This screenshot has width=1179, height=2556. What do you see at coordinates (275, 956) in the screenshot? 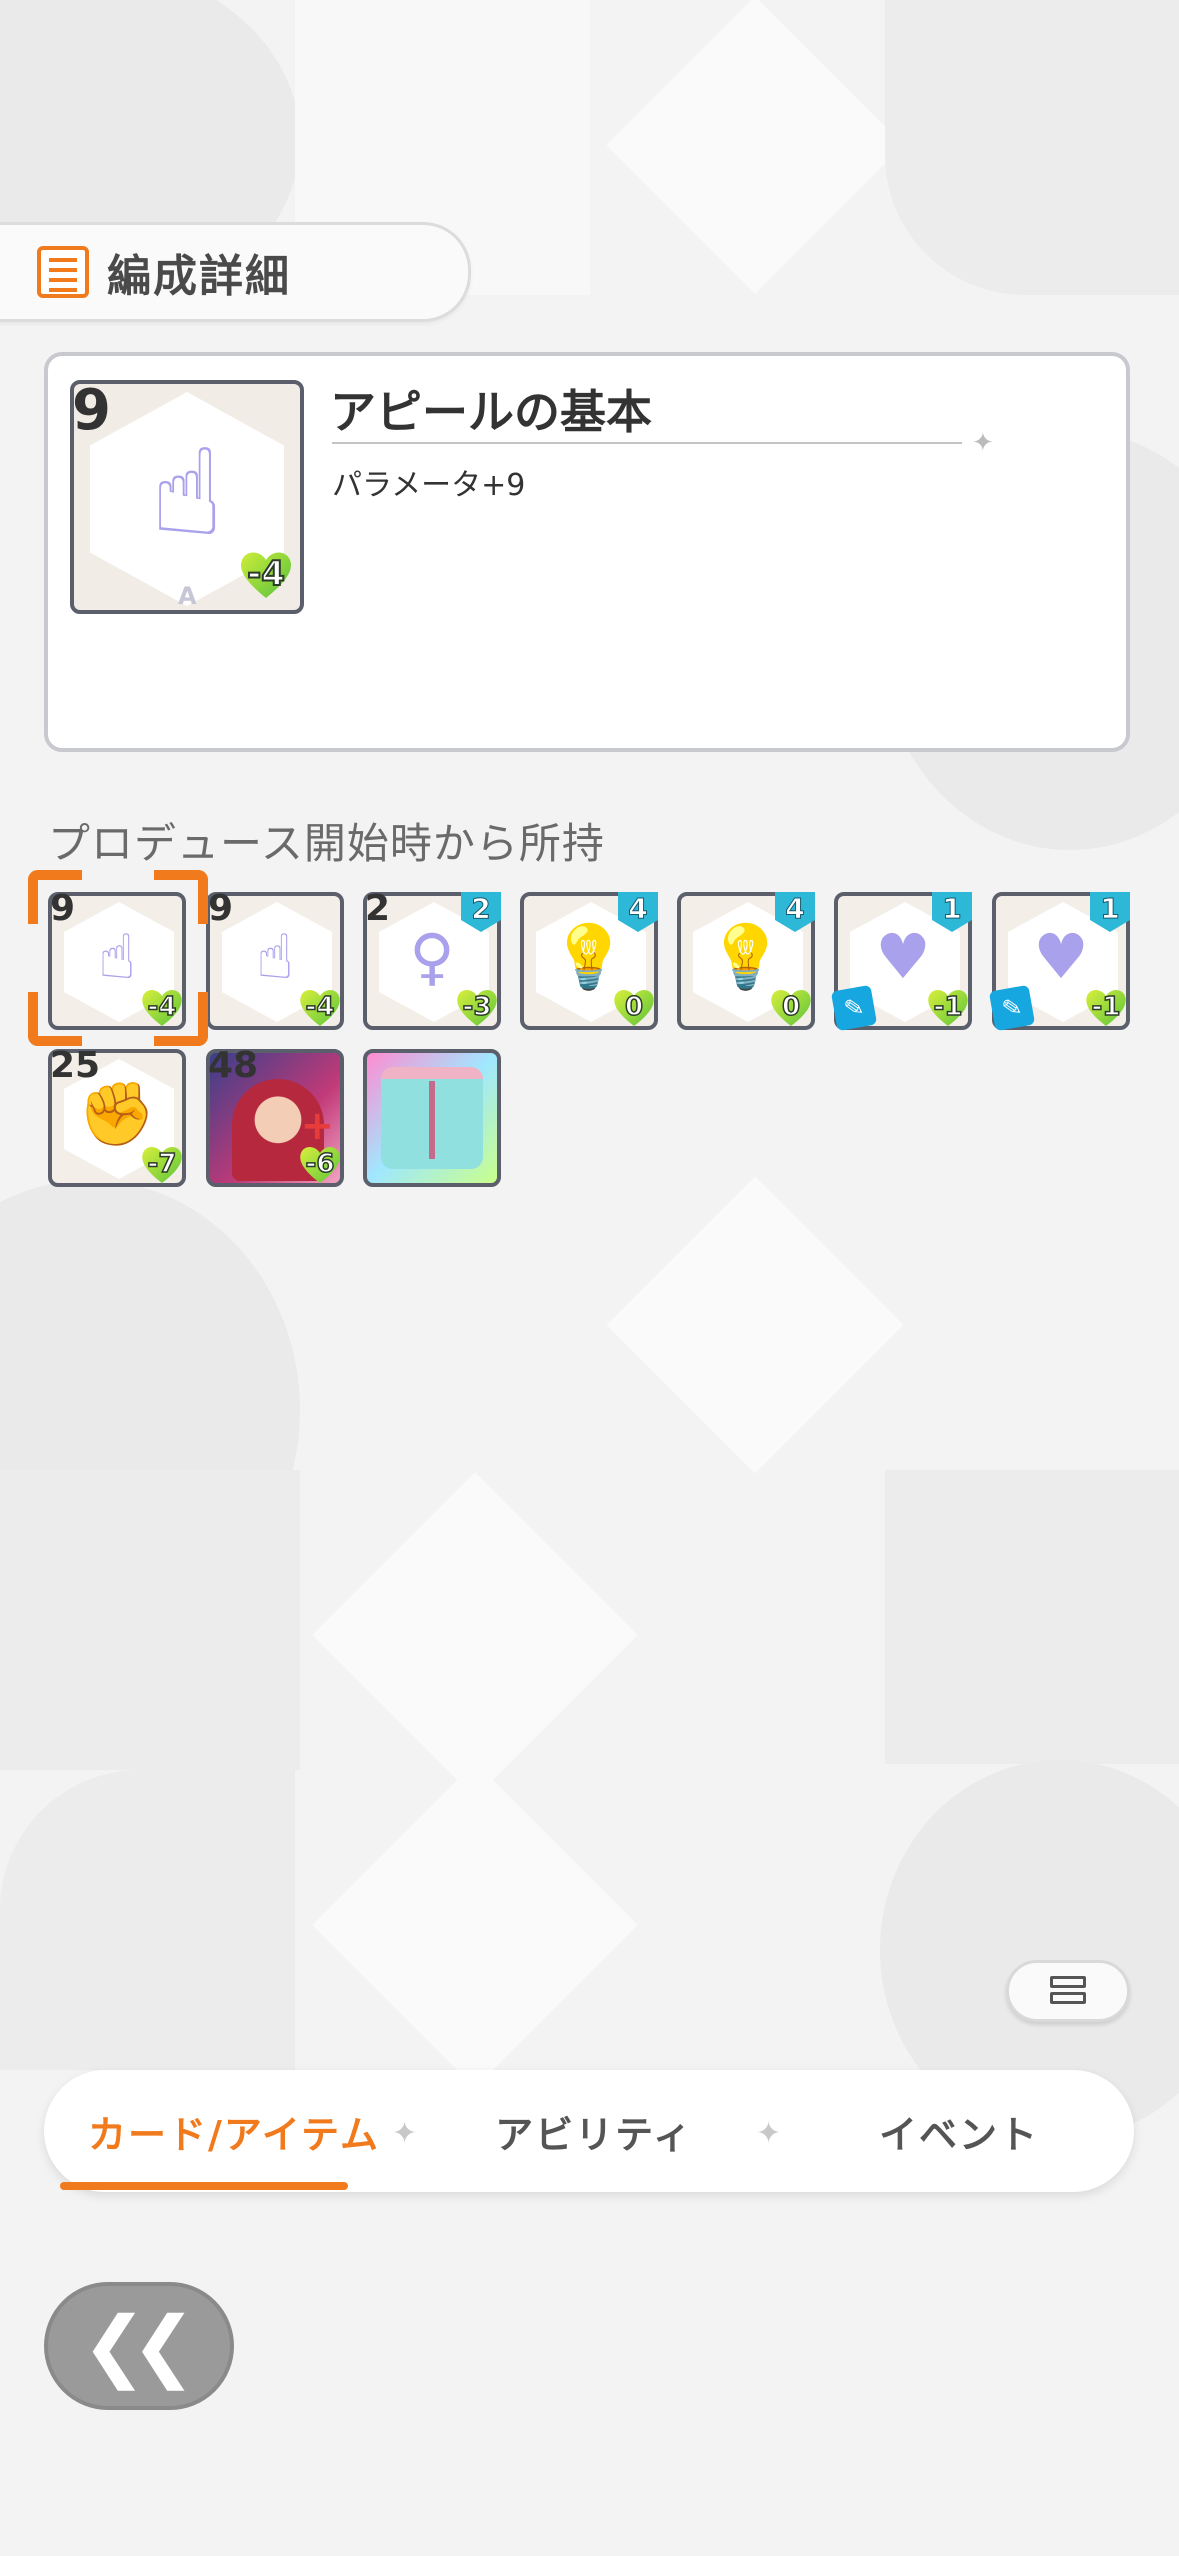
I see `card-skill-icon: ☝` at bounding box center [275, 956].